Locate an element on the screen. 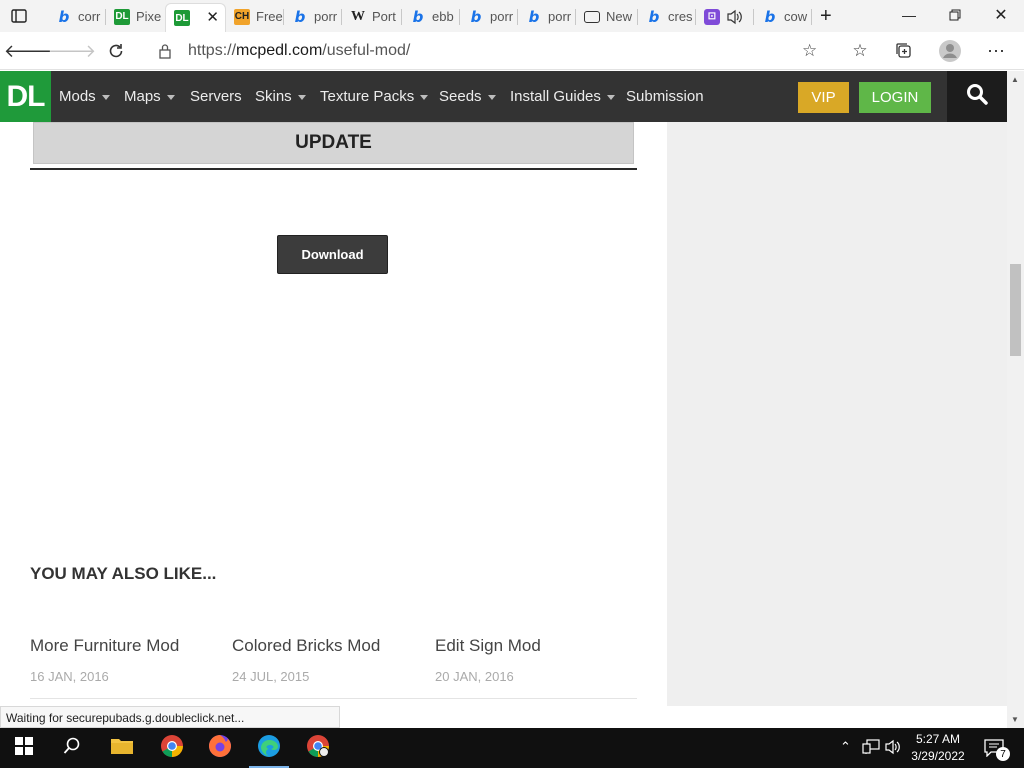  chrome-button is located at coordinates (172, 748).